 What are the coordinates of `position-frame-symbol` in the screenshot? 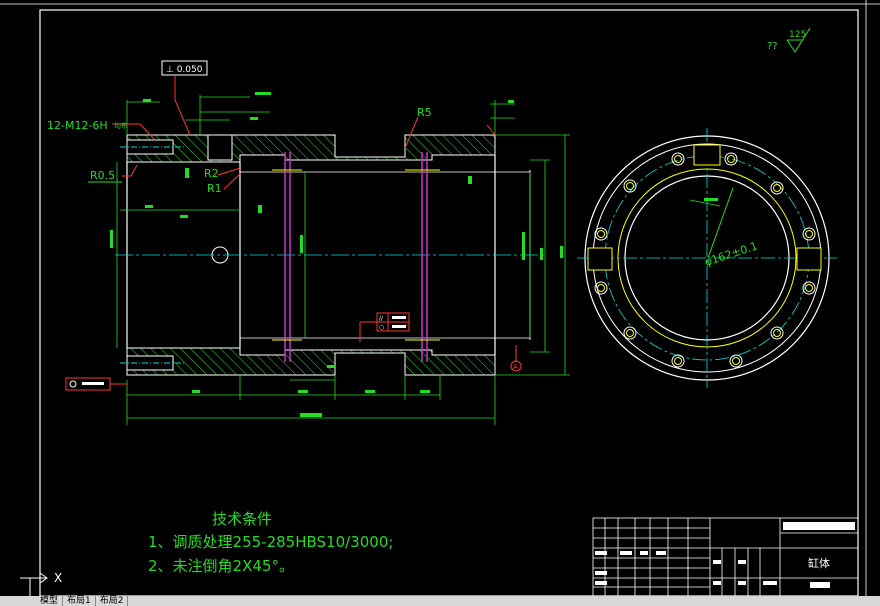 It's located at (73, 384).